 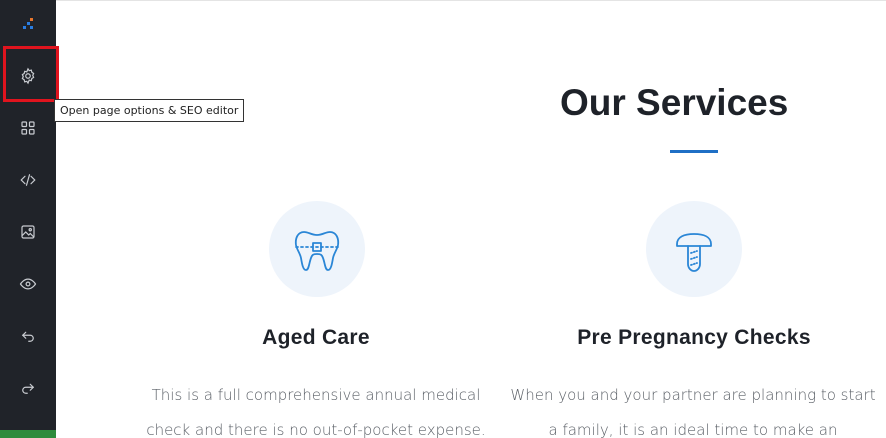 I want to click on image-icon, so click(x=28, y=232).